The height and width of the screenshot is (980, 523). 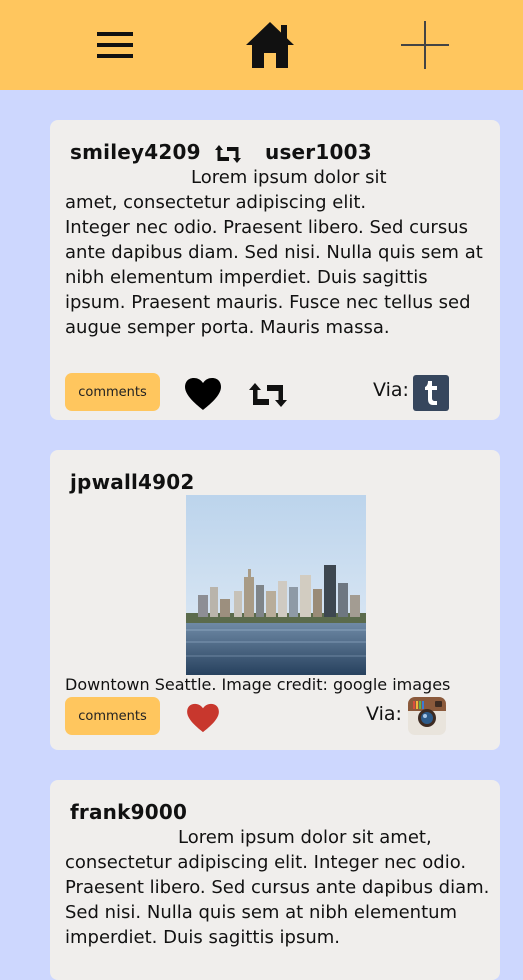 What do you see at coordinates (318, 152) in the screenshot?
I see `reblogged-from-username: user1003` at bounding box center [318, 152].